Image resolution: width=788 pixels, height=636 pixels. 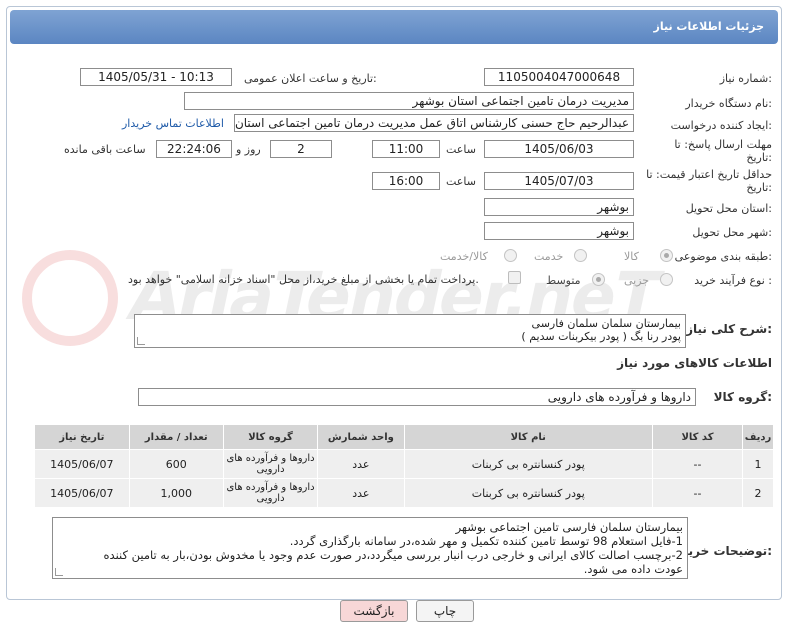 What do you see at coordinates (733, 280) in the screenshot?
I see `process-label: نوع فرآیند خرید :` at bounding box center [733, 280].